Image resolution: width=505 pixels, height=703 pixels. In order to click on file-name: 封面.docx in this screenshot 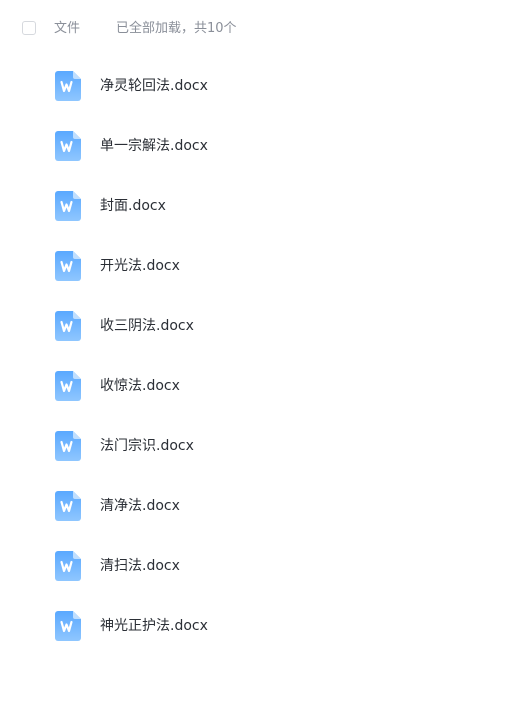, I will do `click(133, 206)`.